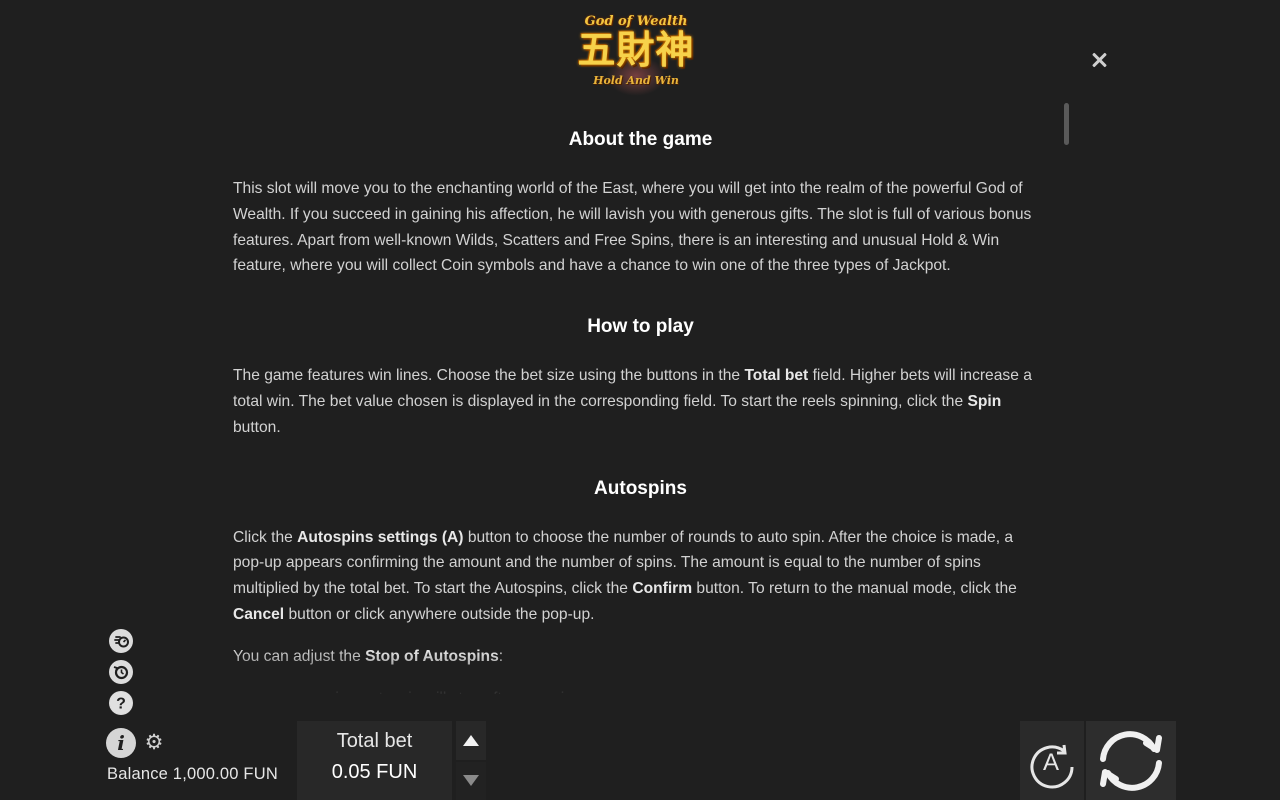  Describe the element at coordinates (154, 743) in the screenshot. I see `gear-icon: ⚙` at that location.